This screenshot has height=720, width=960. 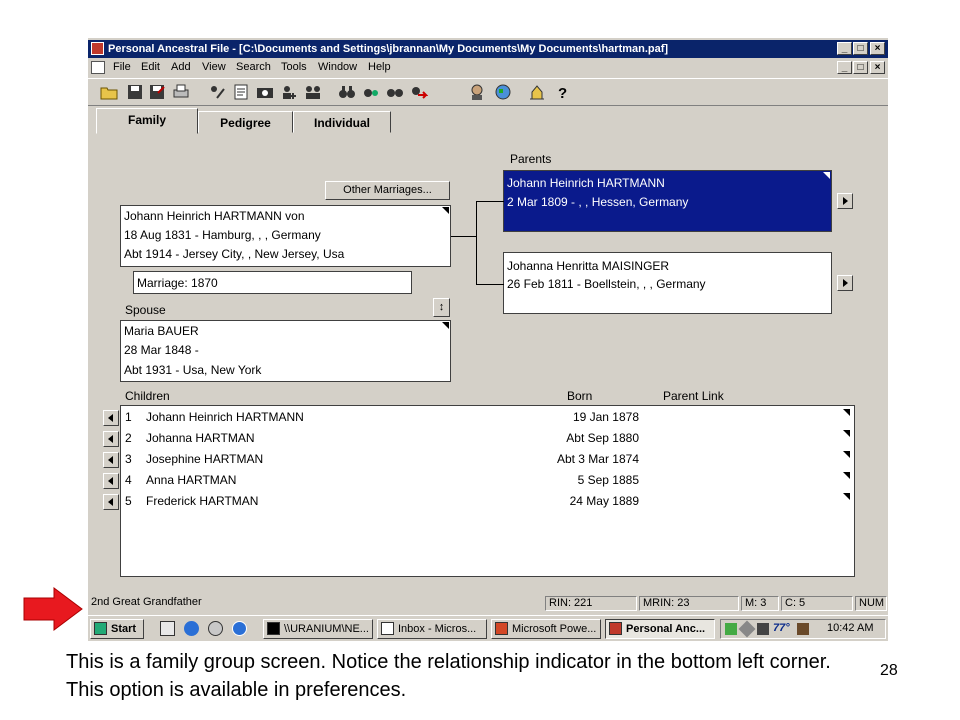 What do you see at coordinates (586, 183) in the screenshot?
I see `father-name: Johann Heinrich HARTMANN` at bounding box center [586, 183].